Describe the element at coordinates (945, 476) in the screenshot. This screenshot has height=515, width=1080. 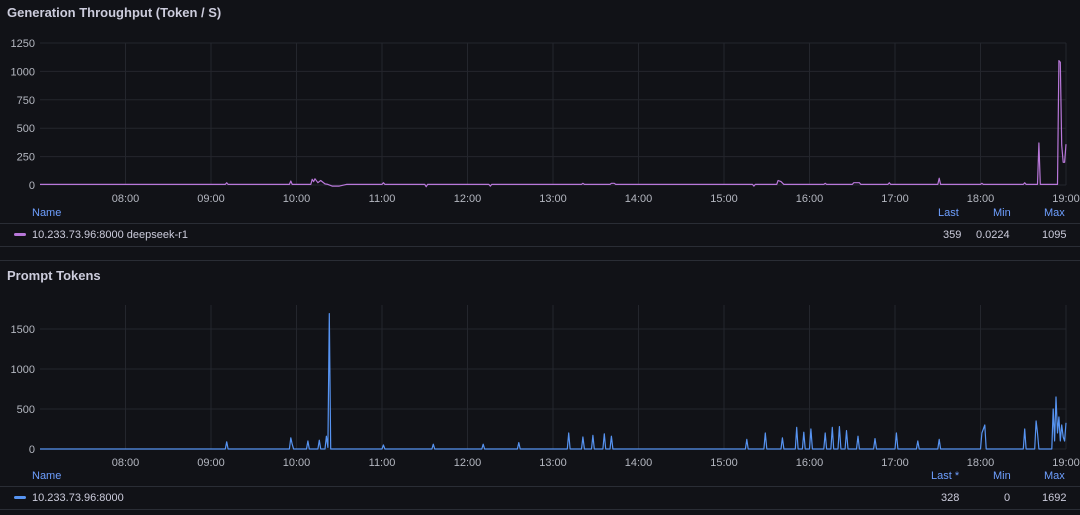
I see `legend-last-header: Last *` at that location.